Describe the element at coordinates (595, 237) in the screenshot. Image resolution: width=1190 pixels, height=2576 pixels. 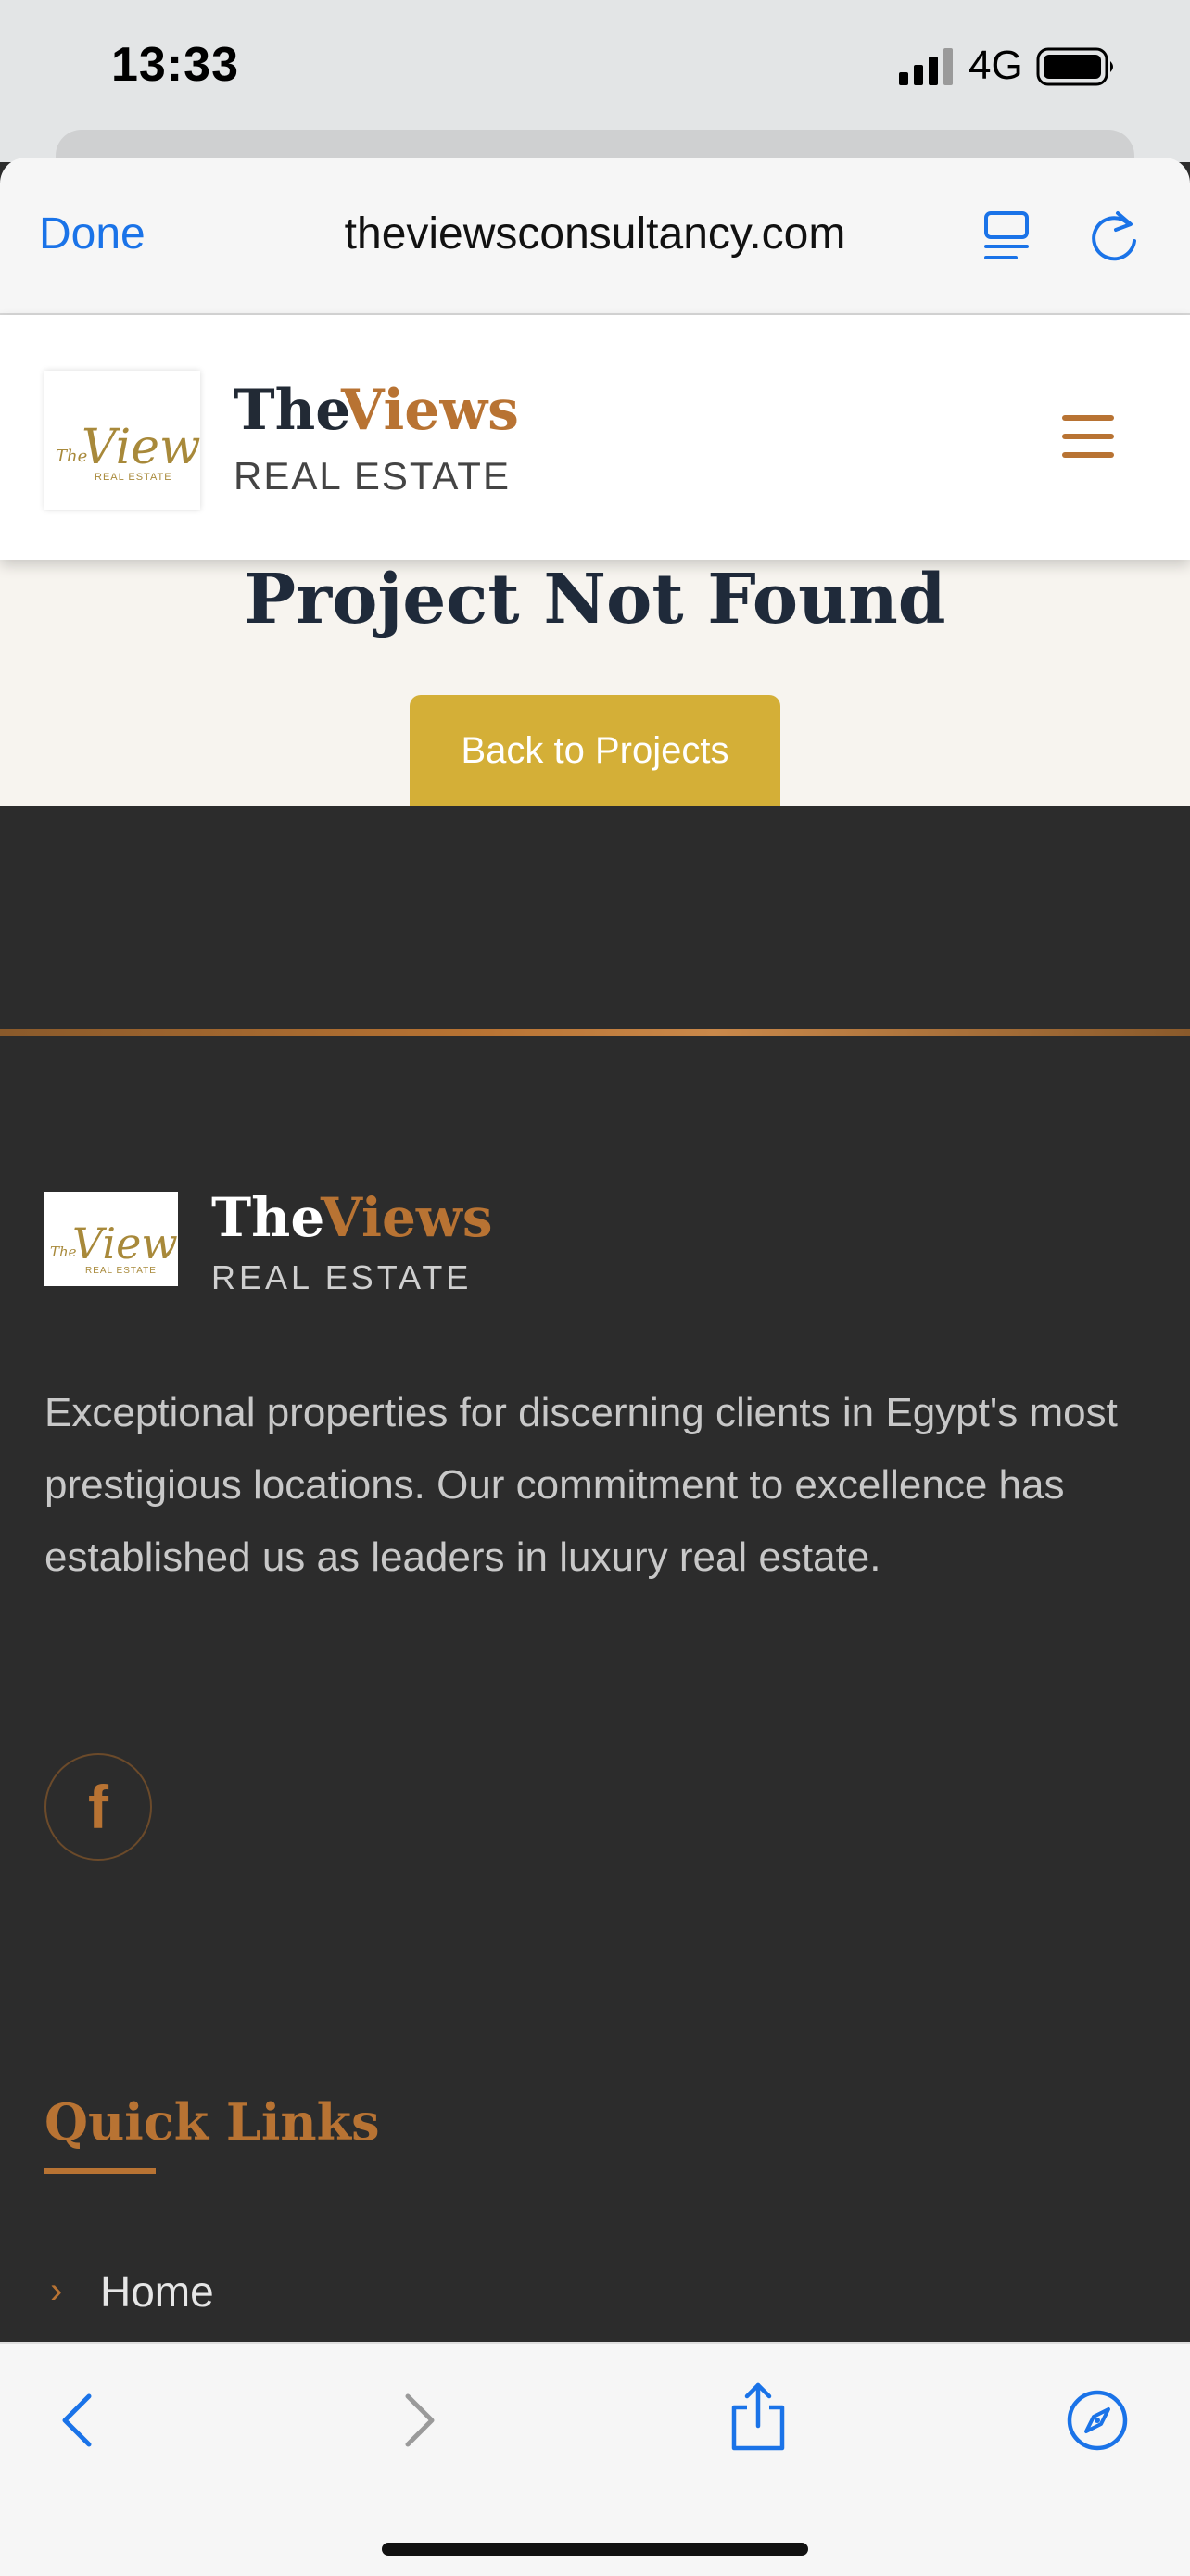
I see `browser-toolbar: theviewsconsultancy.com Done` at that location.